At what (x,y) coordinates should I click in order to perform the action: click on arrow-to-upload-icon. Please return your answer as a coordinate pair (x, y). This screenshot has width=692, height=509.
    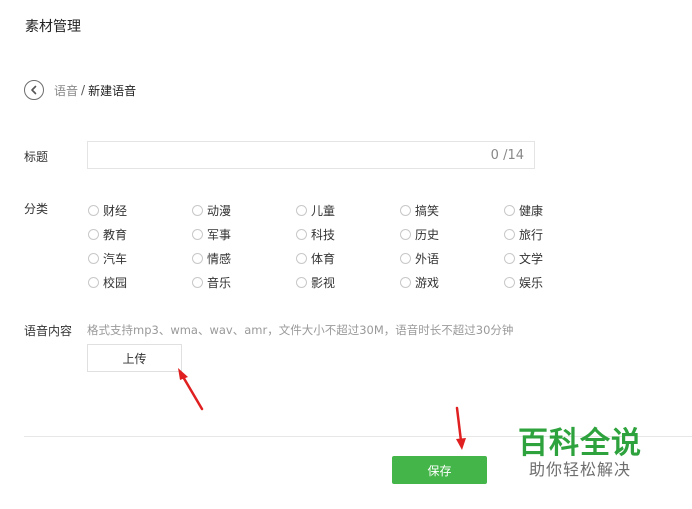
    Looking at the image, I should click on (191, 389).